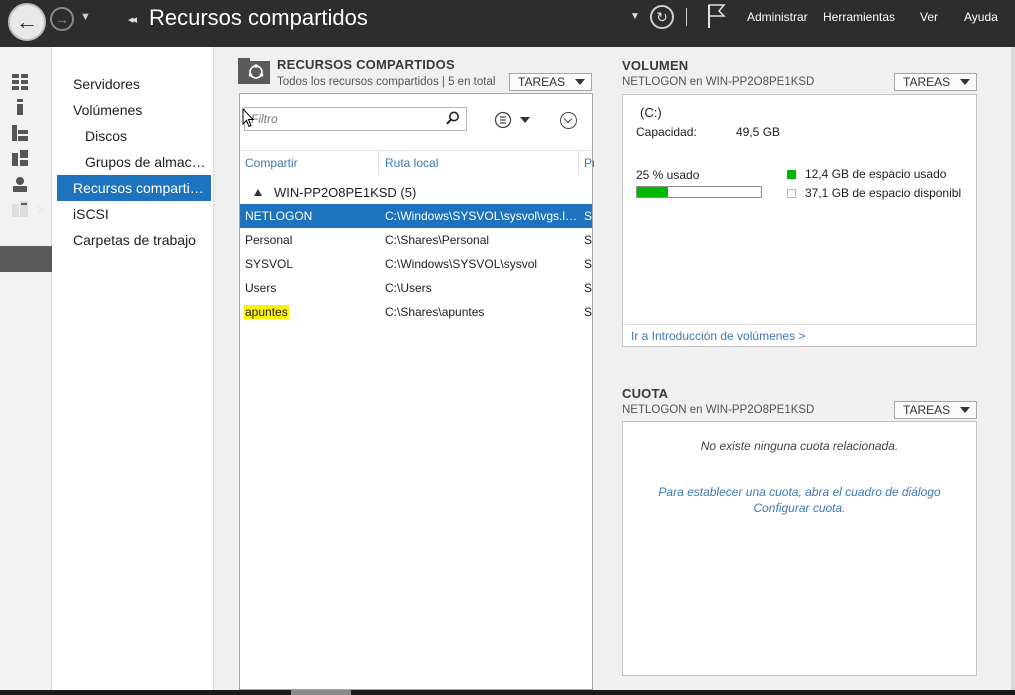 Image resolution: width=1015 pixels, height=695 pixels. I want to click on table-row: Personal C:\Shares\Personal SMB, so click(416, 240).